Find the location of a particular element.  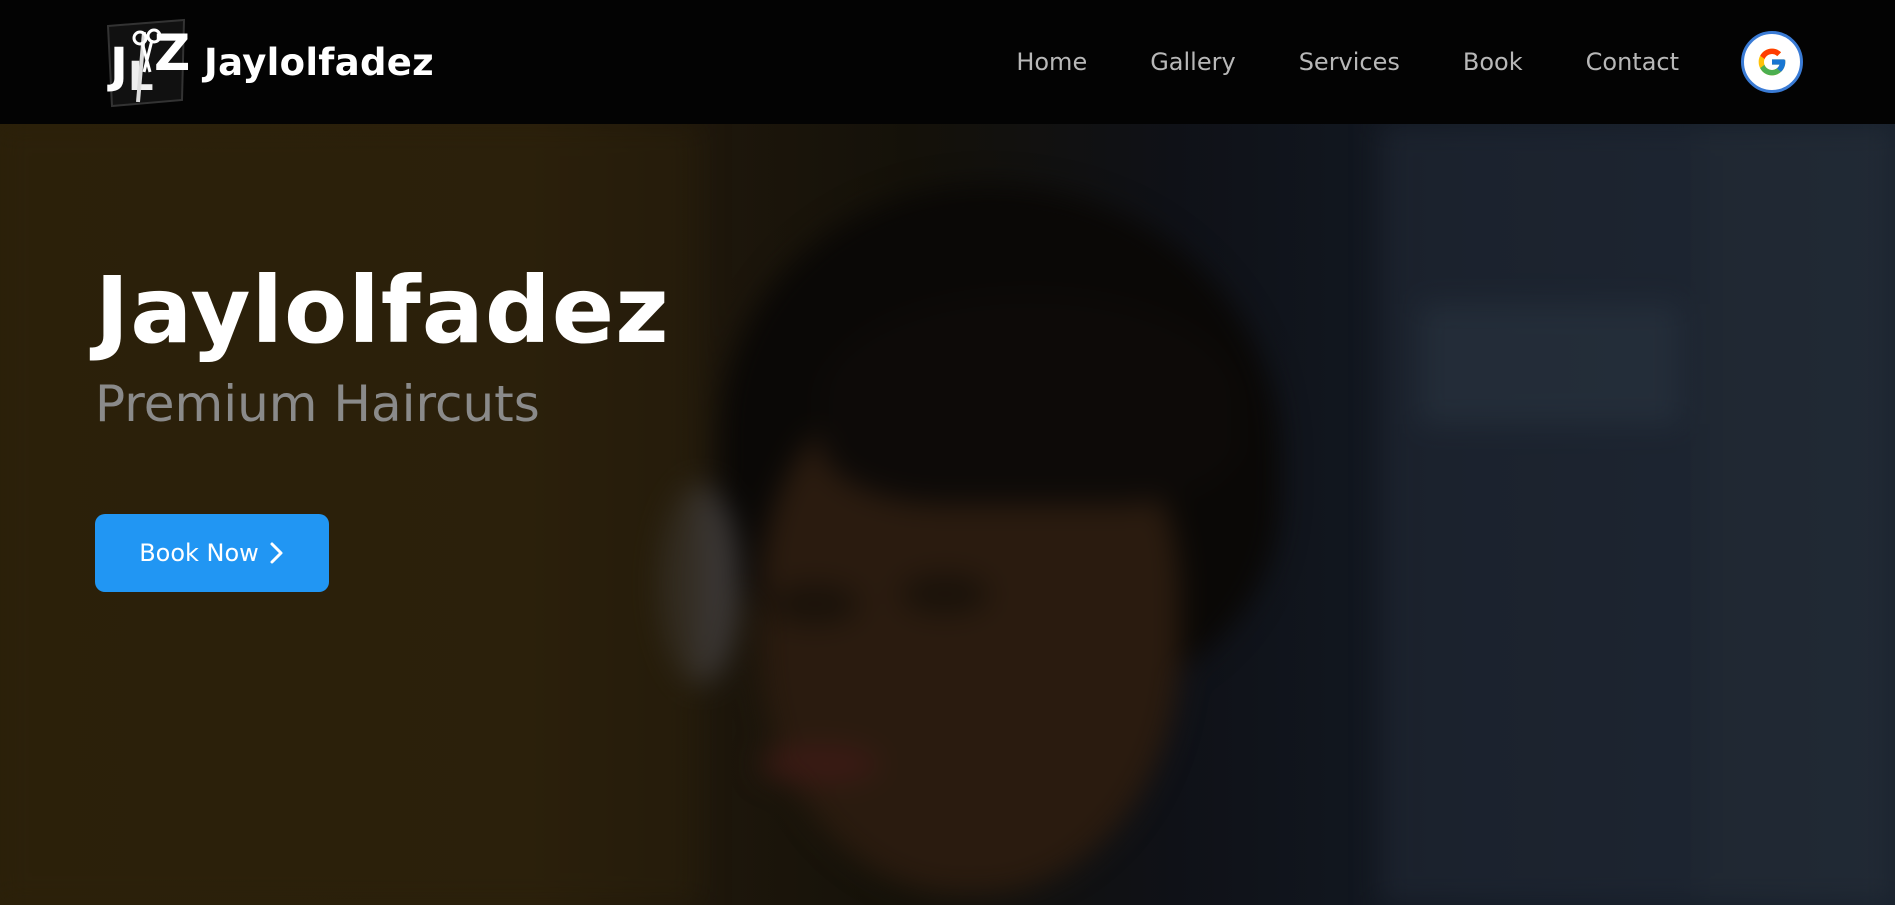

hero-content: Jaylolfadez Premium Haircuts Book Now is located at coordinates (382, 424).